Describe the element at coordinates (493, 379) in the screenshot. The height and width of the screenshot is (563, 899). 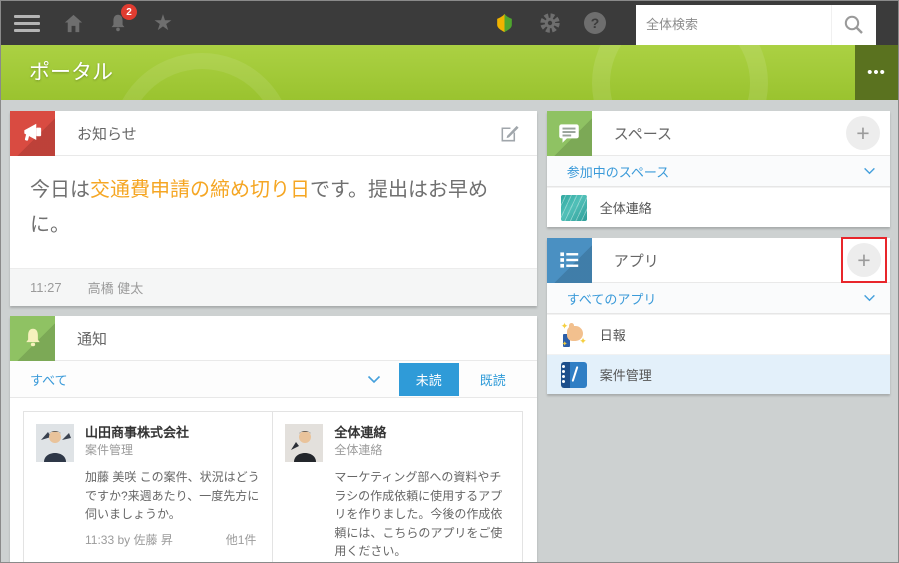
I see `read-tab: 既読` at that location.